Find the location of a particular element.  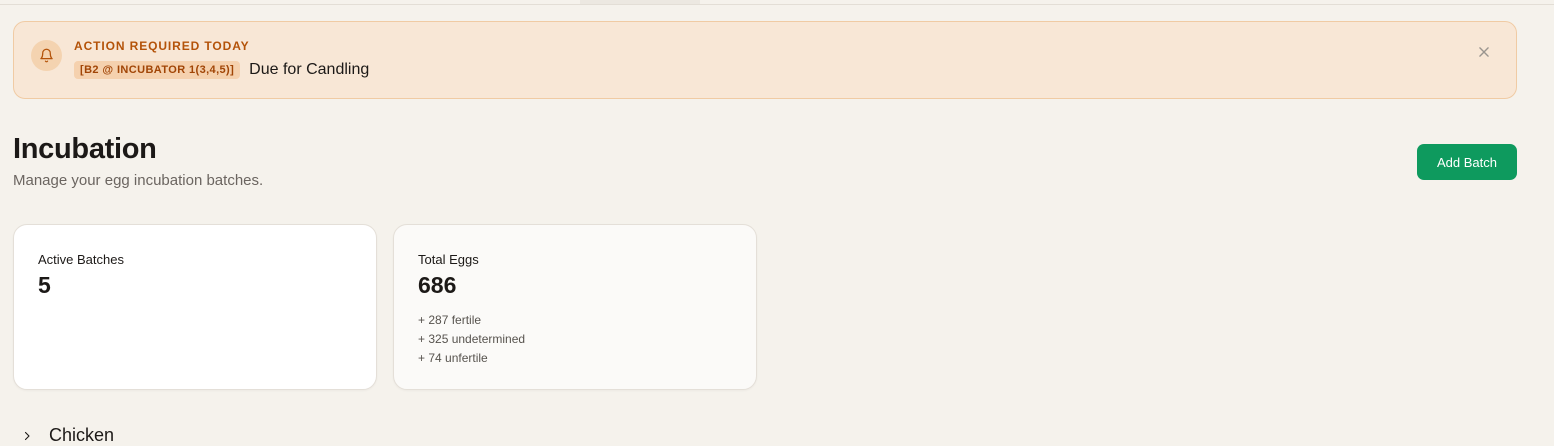

stat-label: Total Eggs is located at coordinates (448, 259).